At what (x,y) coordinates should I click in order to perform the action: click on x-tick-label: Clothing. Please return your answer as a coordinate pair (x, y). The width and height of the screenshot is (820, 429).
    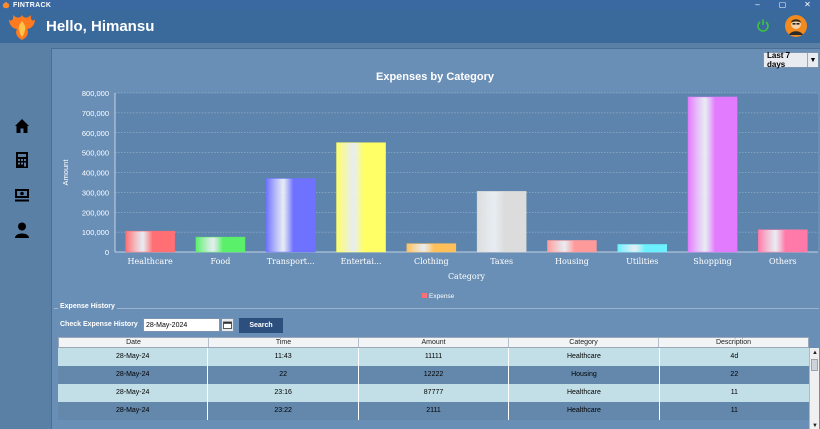
    Looking at the image, I should click on (431, 261).